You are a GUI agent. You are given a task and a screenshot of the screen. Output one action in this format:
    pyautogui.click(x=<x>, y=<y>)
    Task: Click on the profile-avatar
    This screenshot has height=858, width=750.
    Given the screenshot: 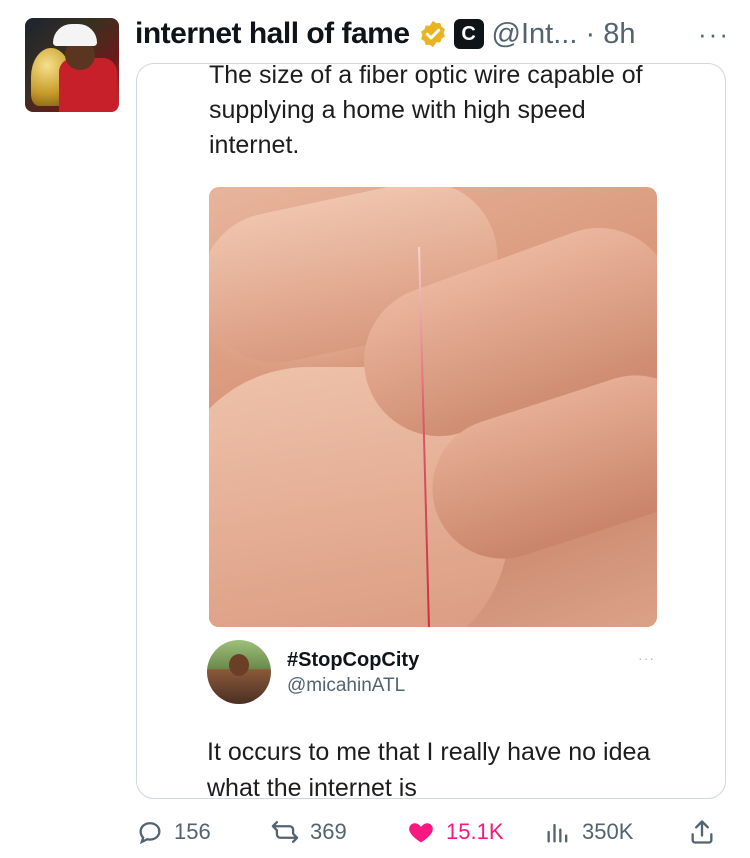 What is the action you would take?
    pyautogui.click(x=72, y=65)
    